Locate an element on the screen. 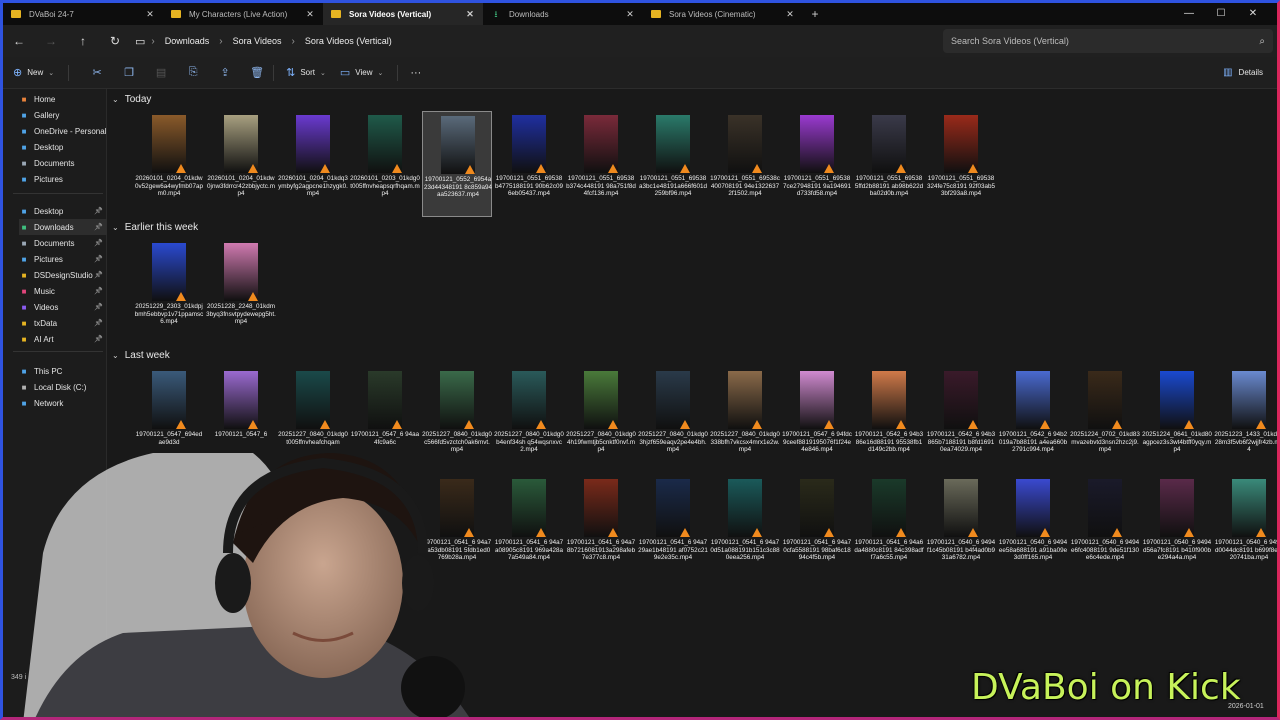 This screenshot has width=1280, height=720. sidebar-item-this-pc: ■ This PC is located at coordinates (63, 371).